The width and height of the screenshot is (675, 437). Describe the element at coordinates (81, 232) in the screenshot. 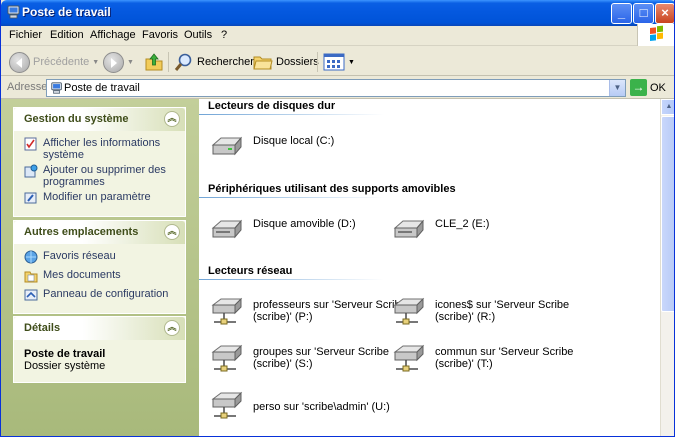

I see `panel-title: Autres emplacements` at that location.